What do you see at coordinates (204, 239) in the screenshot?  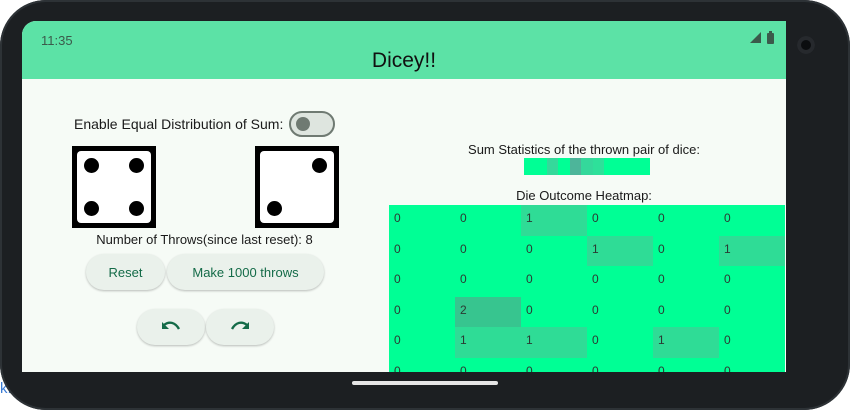 I see `throws-count: Number of Throws(since last reset): 8` at bounding box center [204, 239].